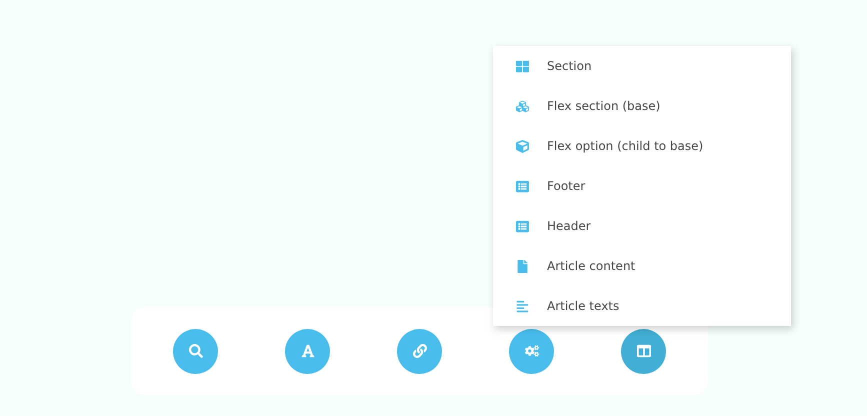  I want to click on search-icon, so click(195, 351).